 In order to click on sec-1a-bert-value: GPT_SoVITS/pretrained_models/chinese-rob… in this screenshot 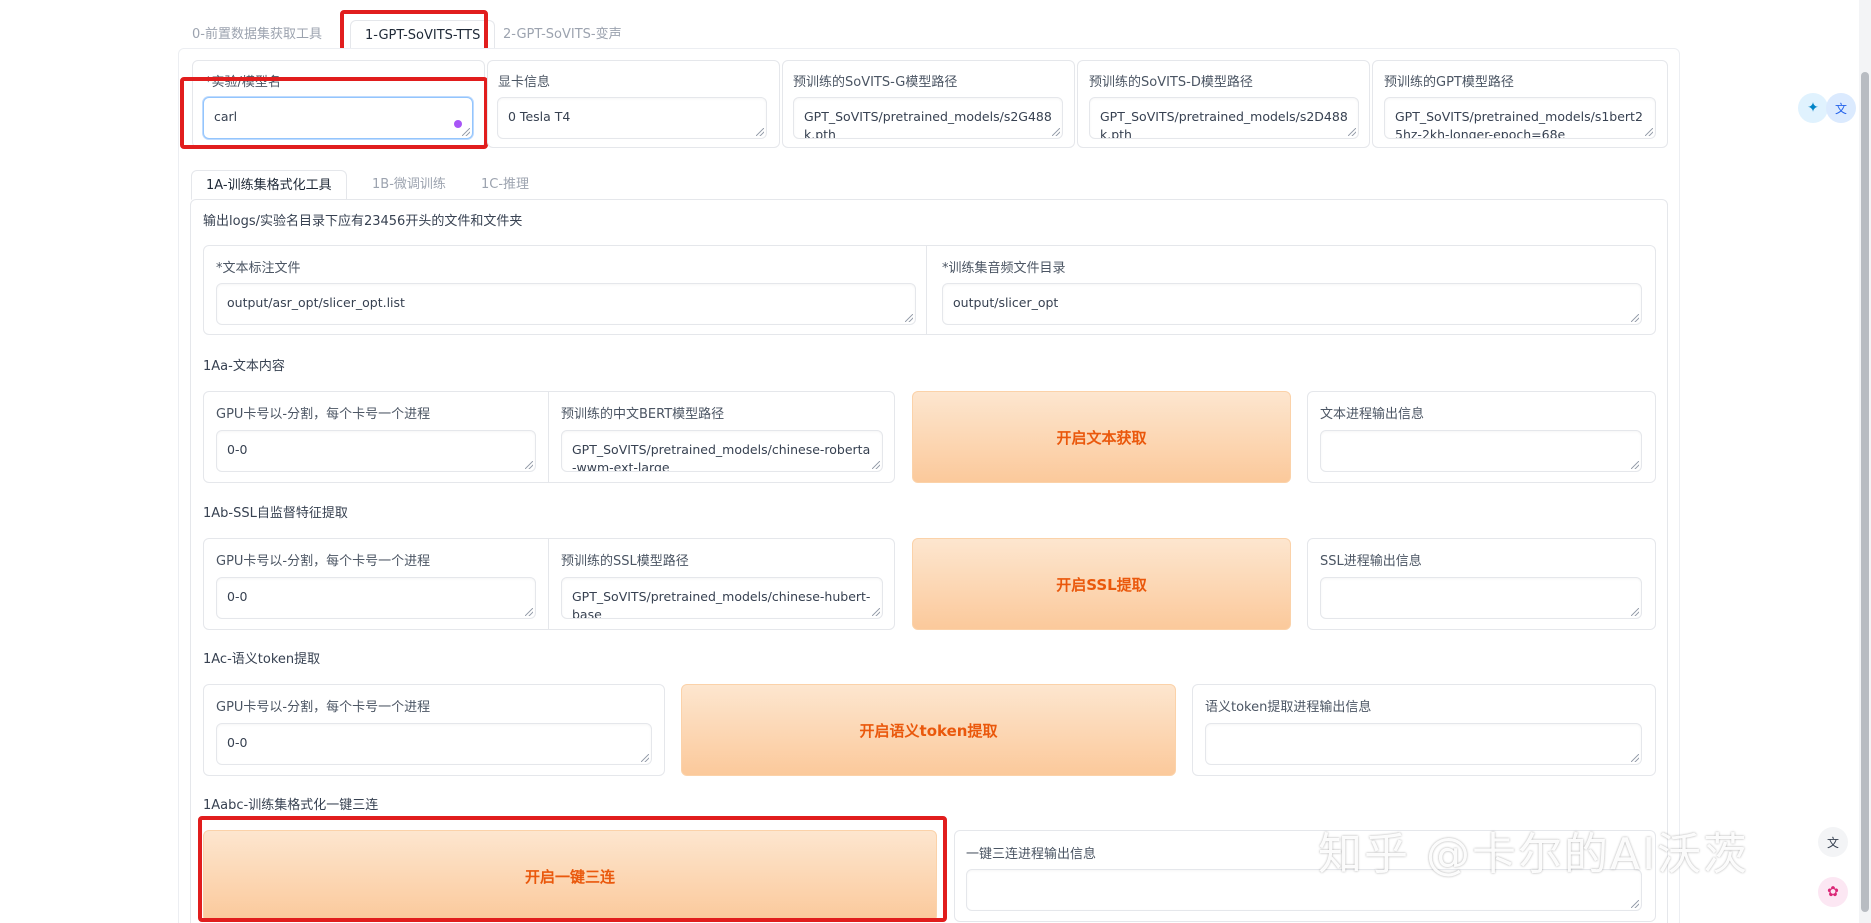, I will do `click(721, 457)`.